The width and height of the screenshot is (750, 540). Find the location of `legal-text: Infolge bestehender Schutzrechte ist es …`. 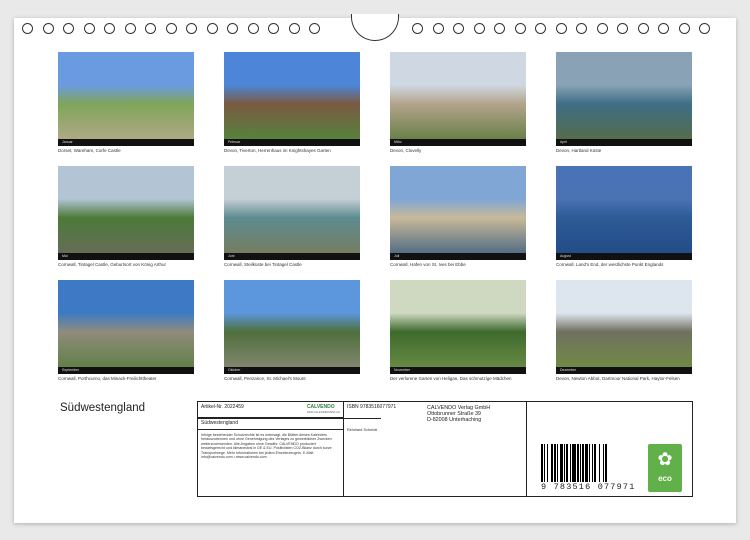

legal-text: Infolge bestehender Schutzrechte ist es … is located at coordinates (266, 446).